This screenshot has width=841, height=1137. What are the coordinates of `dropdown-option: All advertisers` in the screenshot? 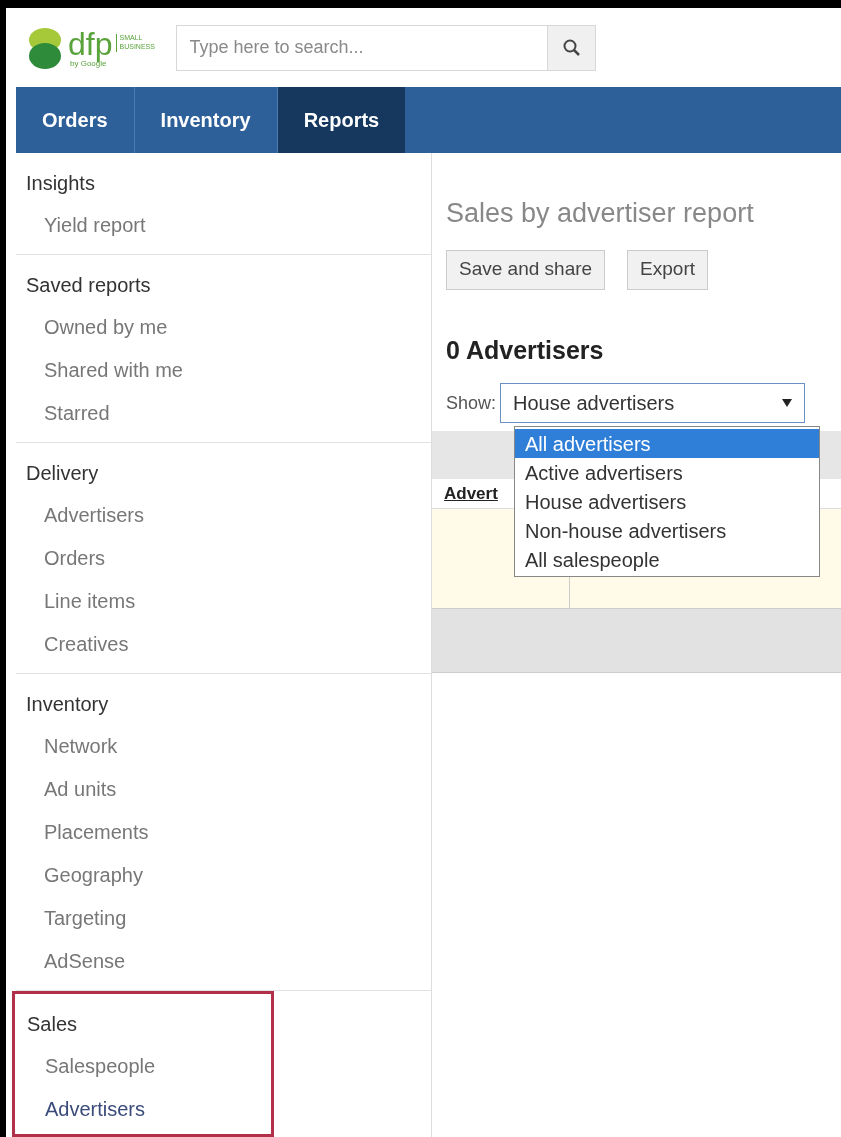 It's located at (667, 443).